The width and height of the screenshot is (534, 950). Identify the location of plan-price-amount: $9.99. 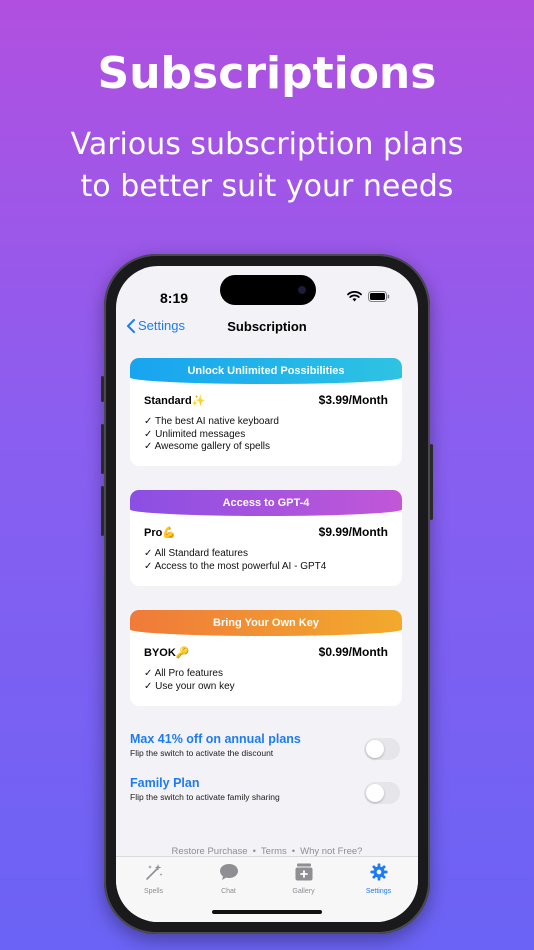
(333, 532).